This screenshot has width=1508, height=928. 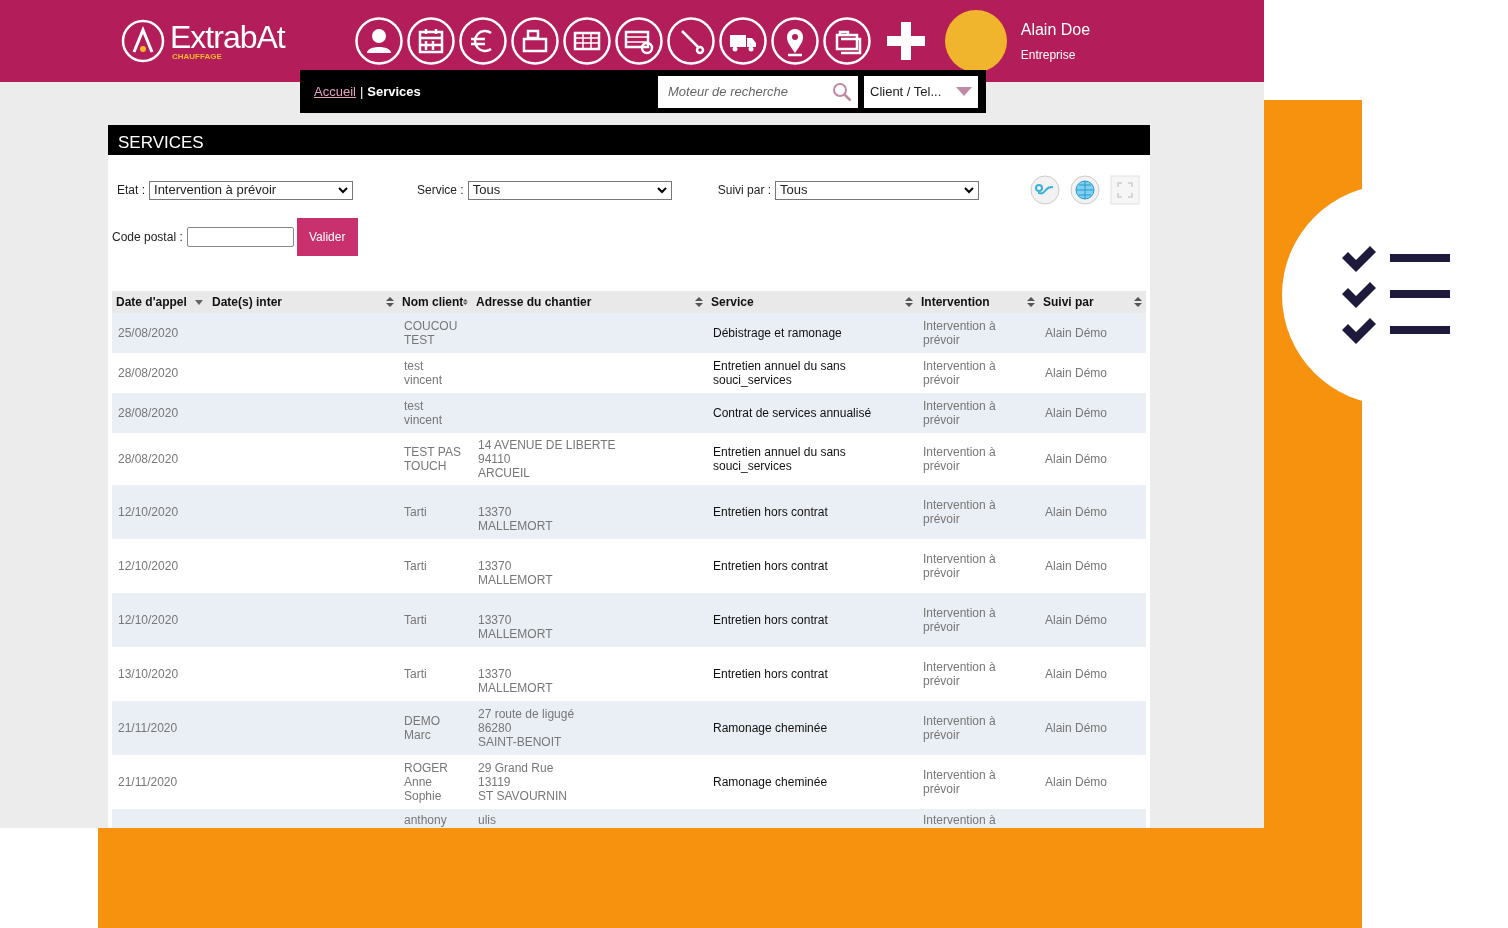 I want to click on date-cell: 13/10/2020, so click(x=148, y=674).